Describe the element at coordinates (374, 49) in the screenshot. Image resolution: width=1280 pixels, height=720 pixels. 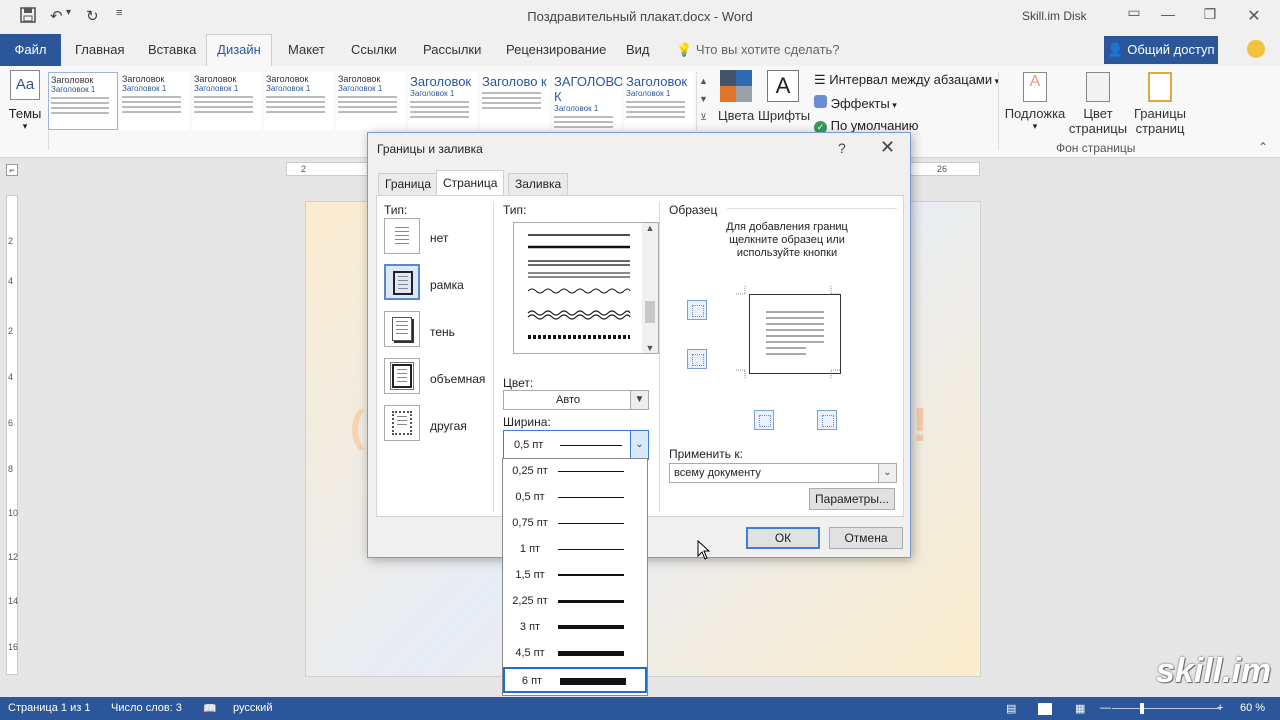
I see `tab-references: Ссылки` at that location.